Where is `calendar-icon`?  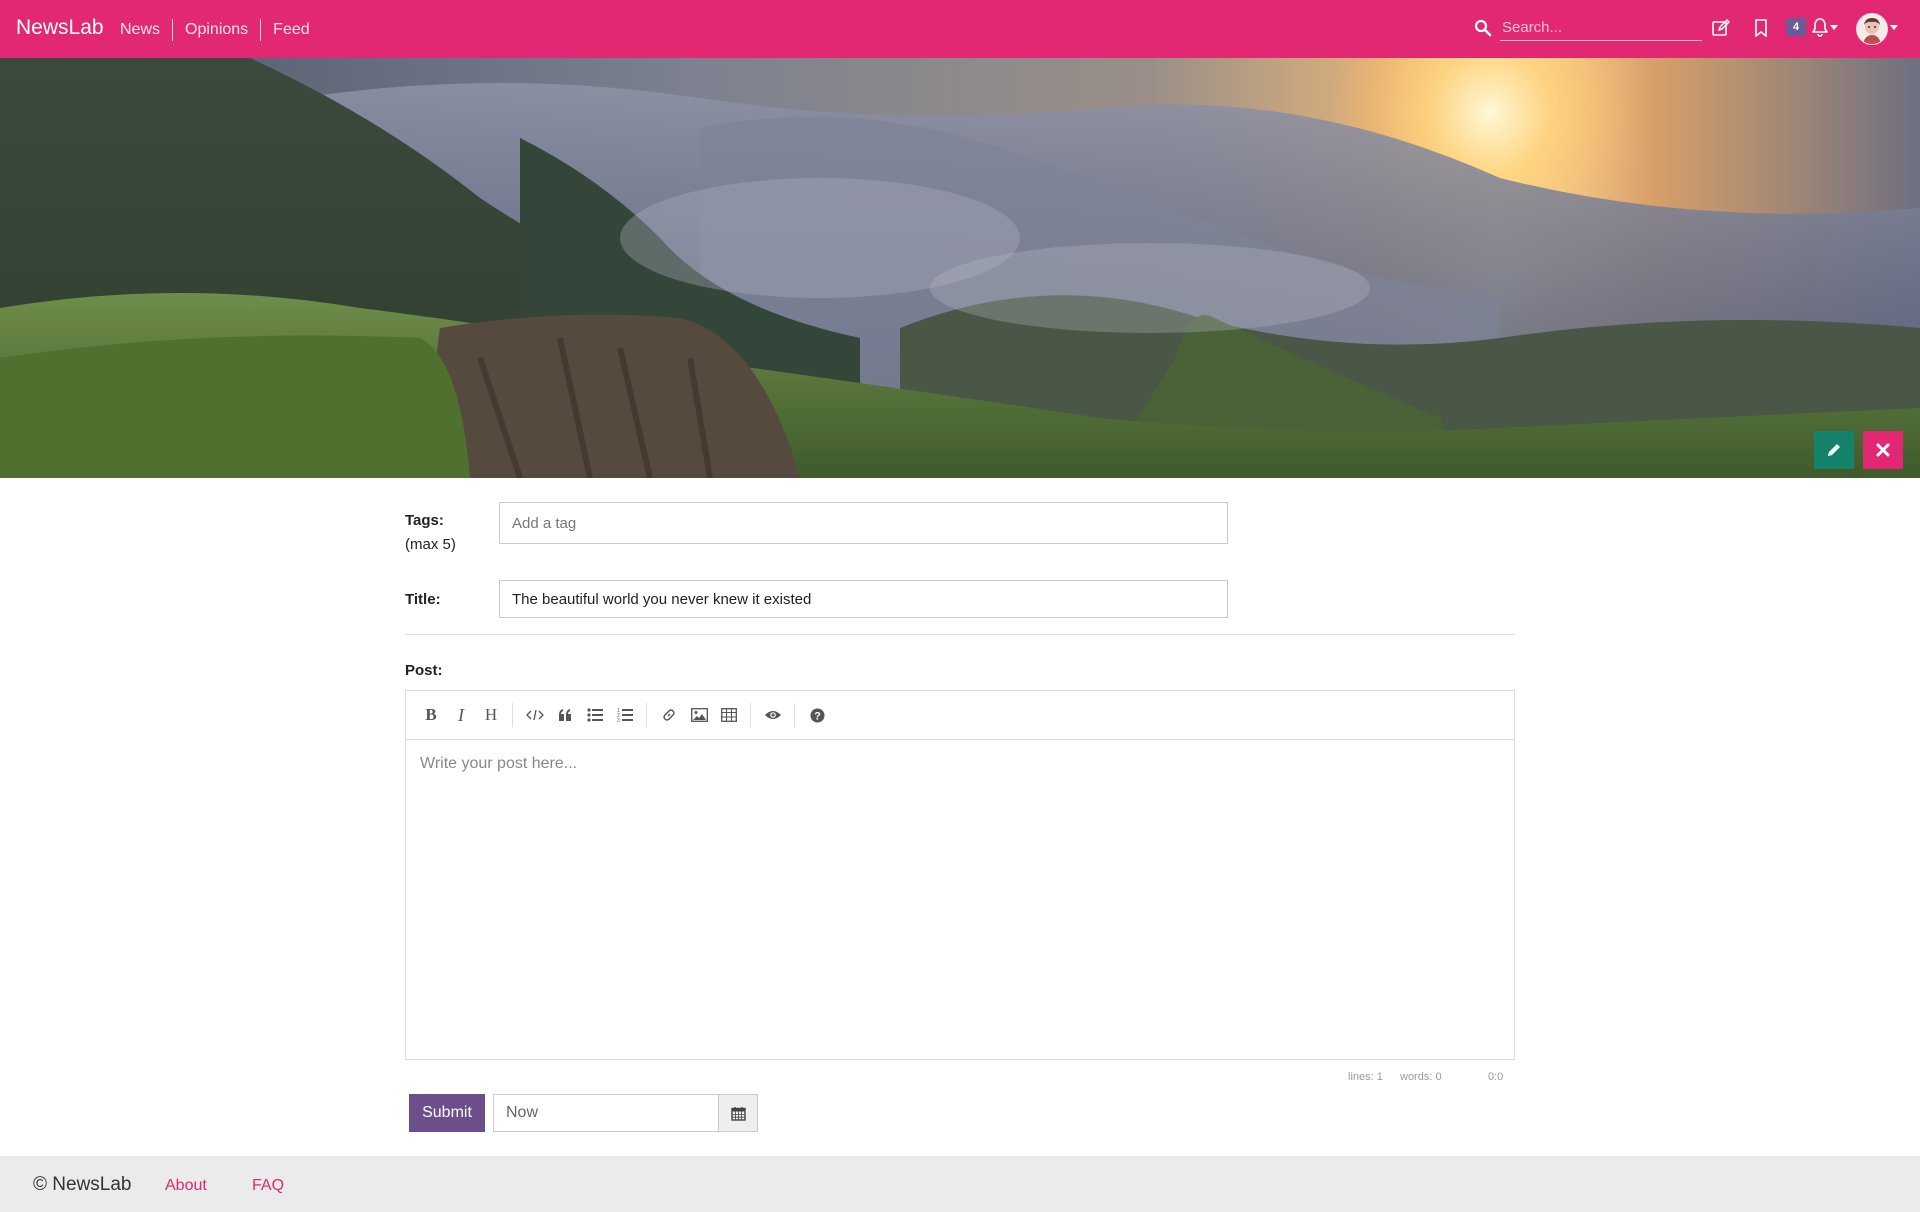 calendar-icon is located at coordinates (738, 1113).